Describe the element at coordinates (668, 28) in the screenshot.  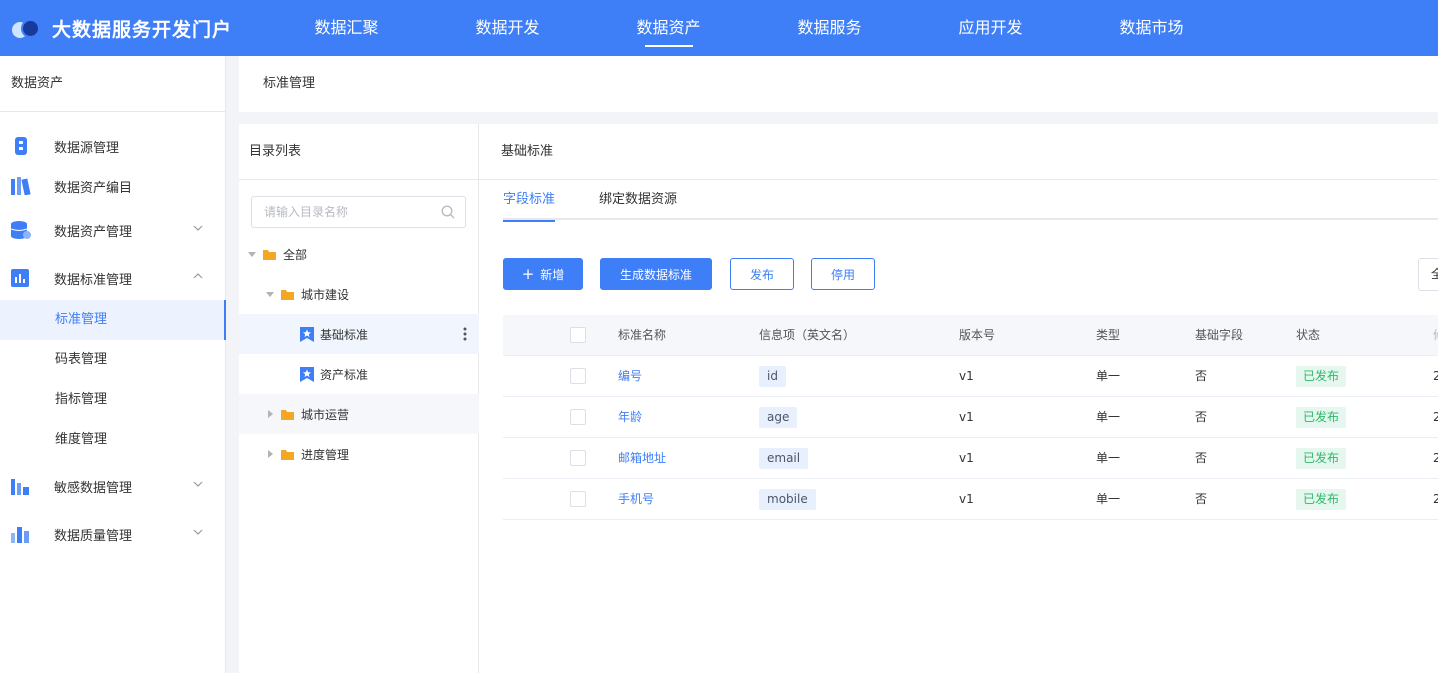
I see `nav-item-data-assets: 数据资产` at that location.